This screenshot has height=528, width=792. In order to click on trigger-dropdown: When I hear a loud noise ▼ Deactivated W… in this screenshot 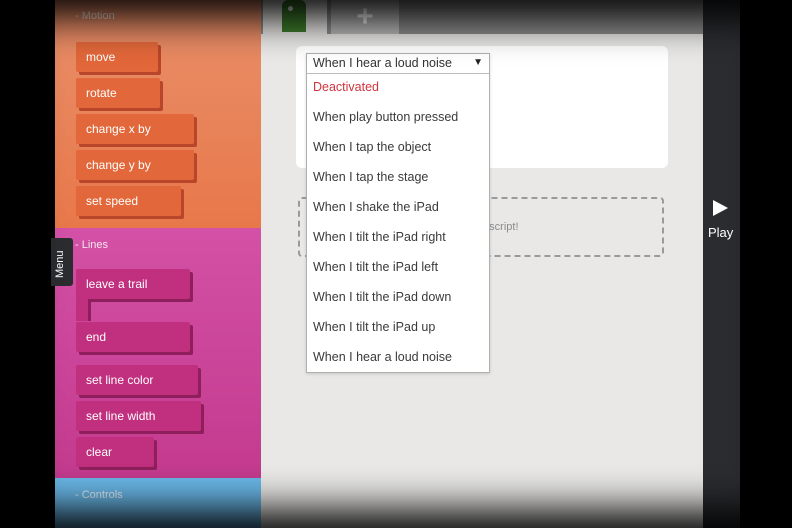, I will do `click(398, 213)`.